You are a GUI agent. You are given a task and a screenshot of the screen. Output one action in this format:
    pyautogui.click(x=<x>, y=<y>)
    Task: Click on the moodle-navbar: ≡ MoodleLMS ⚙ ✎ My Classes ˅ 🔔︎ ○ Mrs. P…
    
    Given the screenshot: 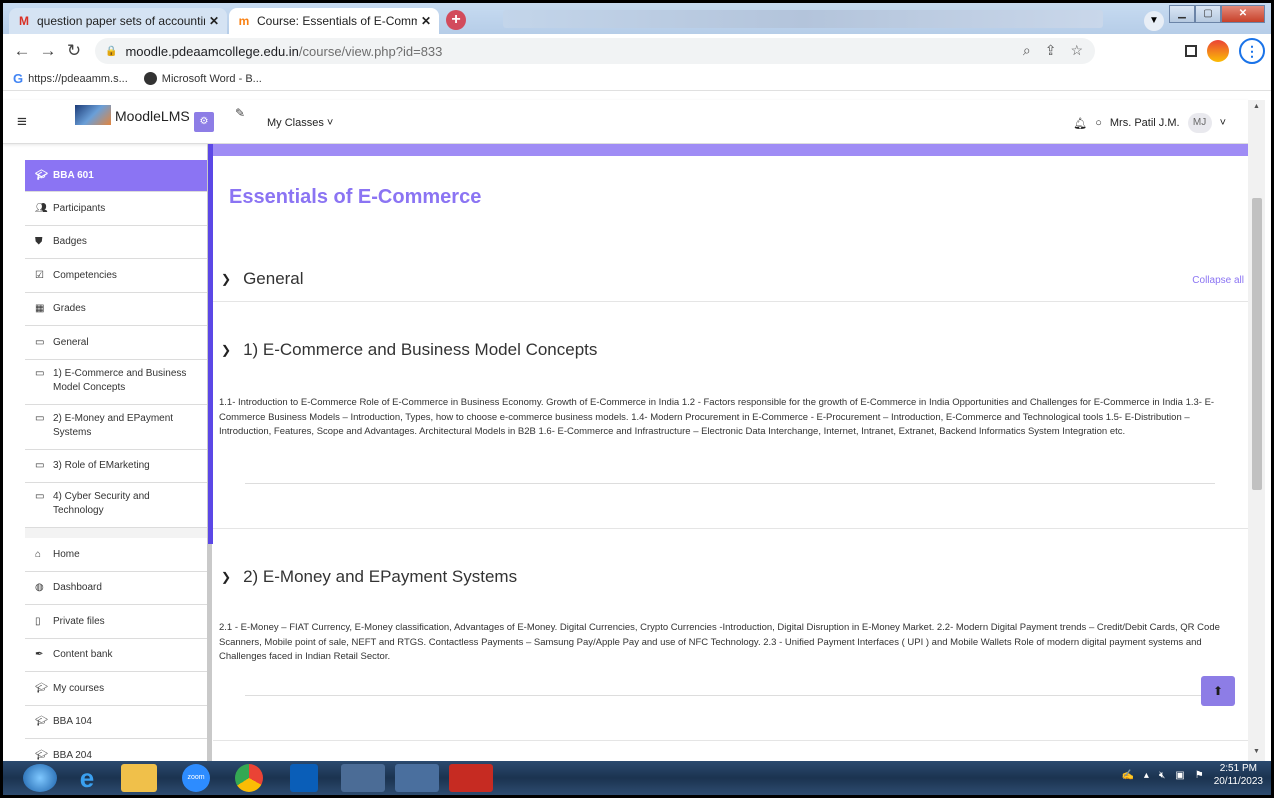 What is the action you would take?
    pyautogui.click(x=625, y=122)
    